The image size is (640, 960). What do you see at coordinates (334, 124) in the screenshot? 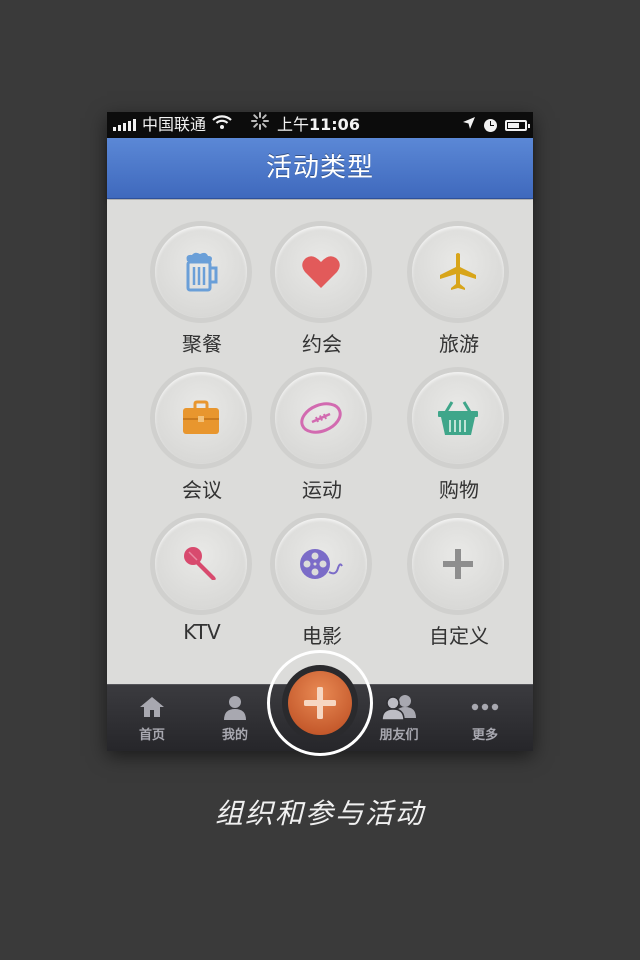
I see `status-time: 11:06` at bounding box center [334, 124].